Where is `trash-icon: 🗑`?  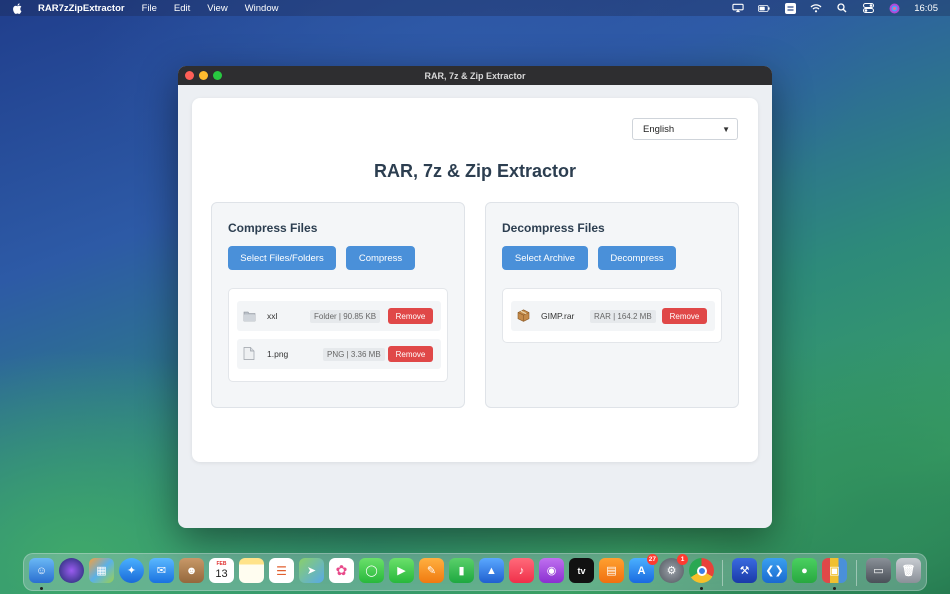
trash-icon: 🗑 is located at coordinates (908, 570).